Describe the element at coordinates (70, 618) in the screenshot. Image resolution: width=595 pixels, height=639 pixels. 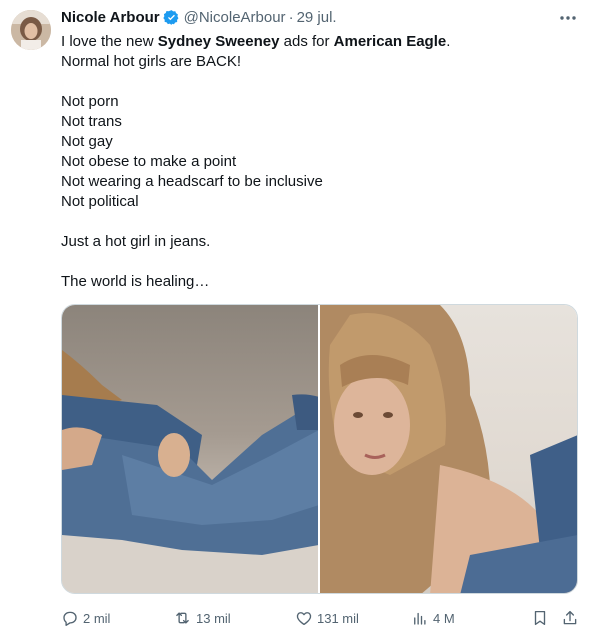
I see `reply-icon` at that location.